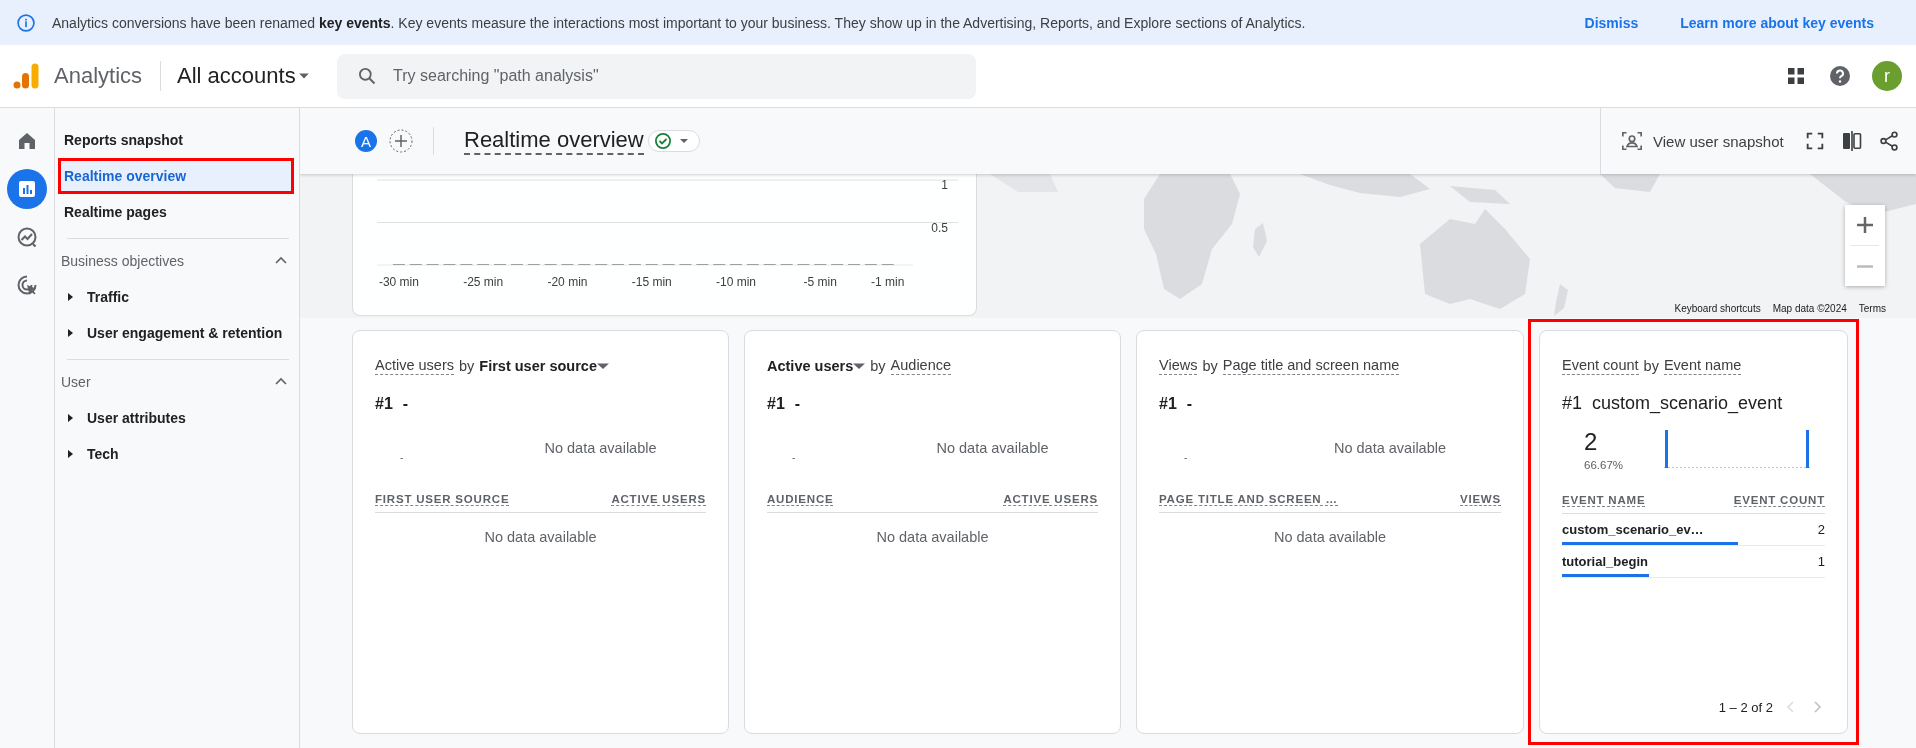 The image size is (1916, 748). Describe the element at coordinates (1311, 366) in the screenshot. I see `metric-link: Page title and screen name` at that location.